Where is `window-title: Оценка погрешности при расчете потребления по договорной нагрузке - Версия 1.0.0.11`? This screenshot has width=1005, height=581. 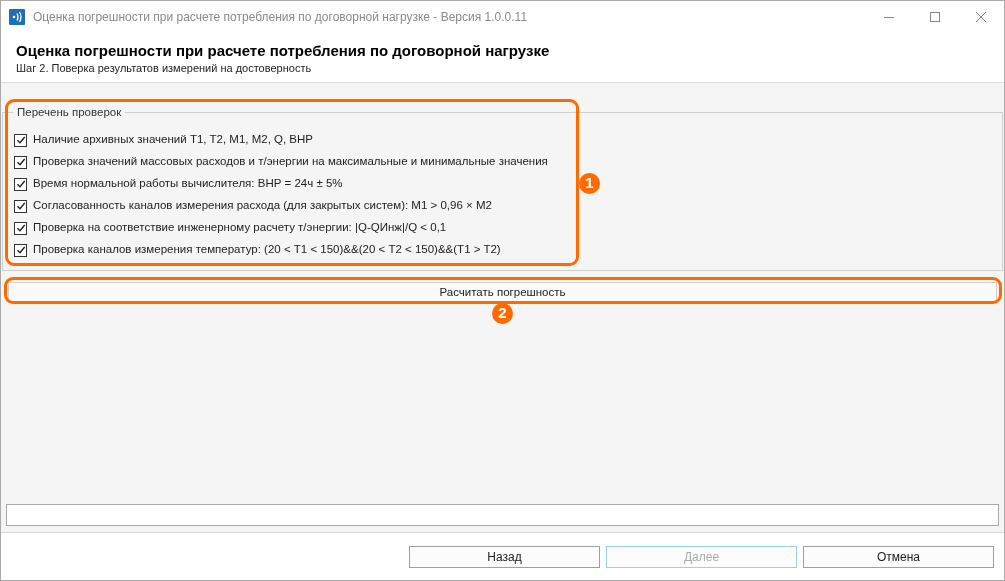
window-title: Оценка погрешности при расчете потребления по договорной нагрузке - Версия 1.0.0.11 is located at coordinates (280, 17).